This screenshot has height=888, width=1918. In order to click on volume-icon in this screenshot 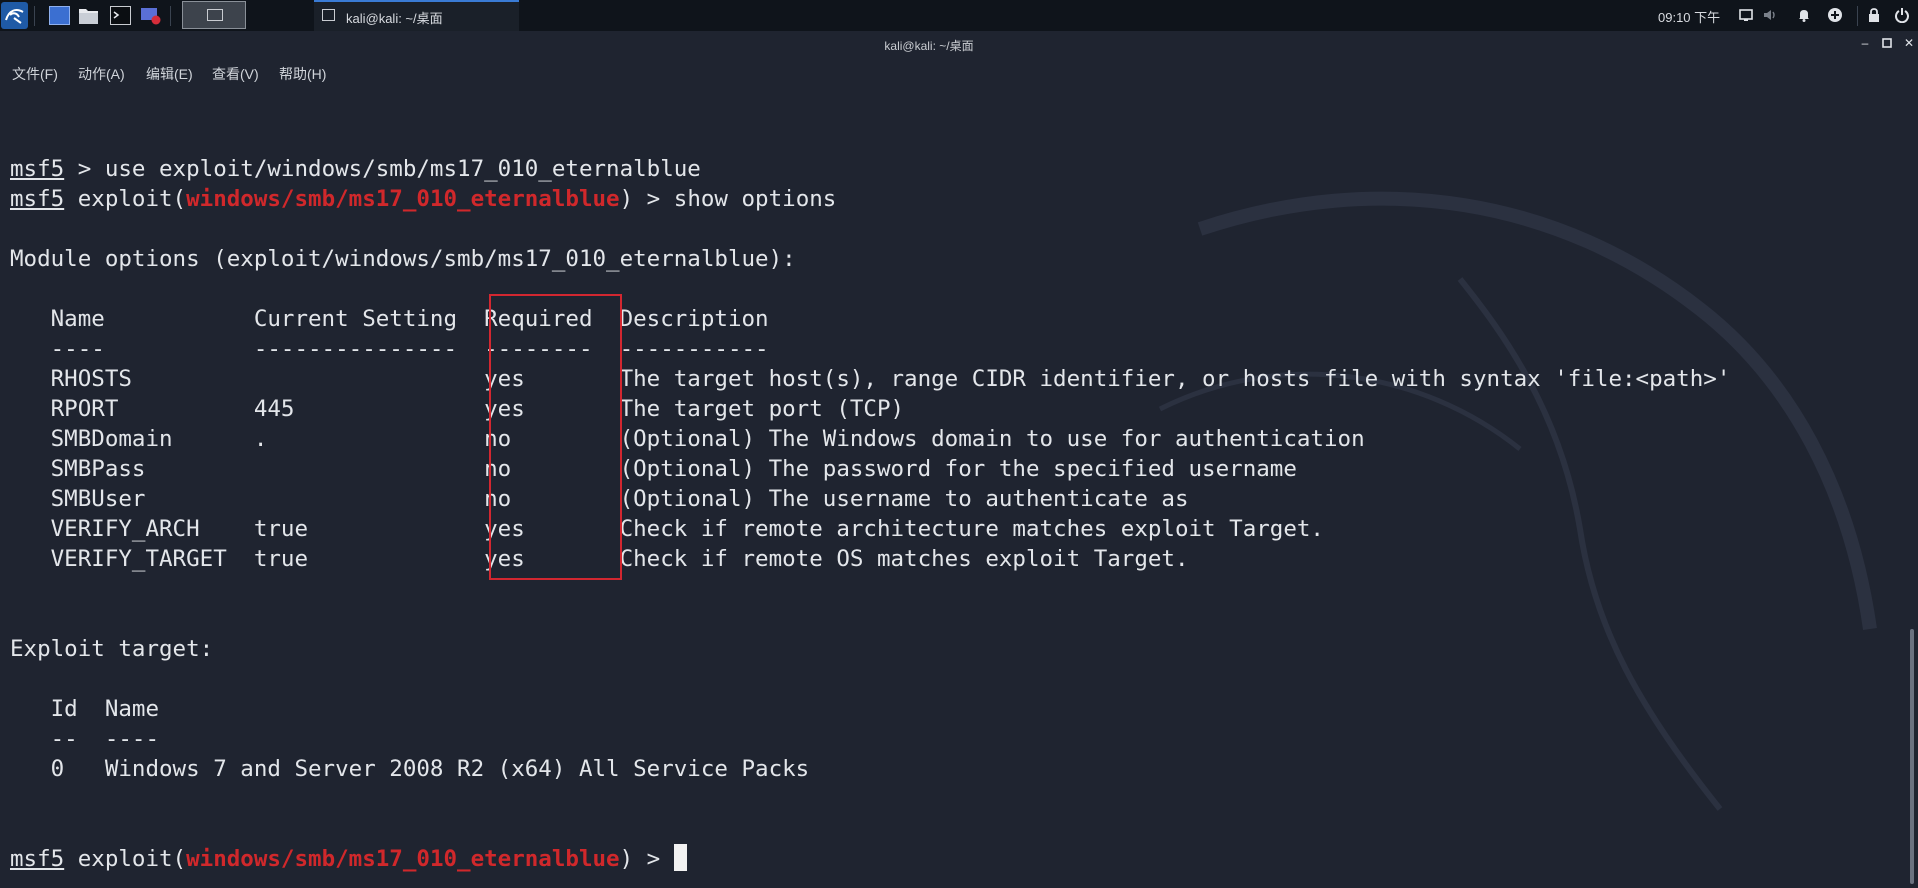, I will do `click(1770, 15)`.